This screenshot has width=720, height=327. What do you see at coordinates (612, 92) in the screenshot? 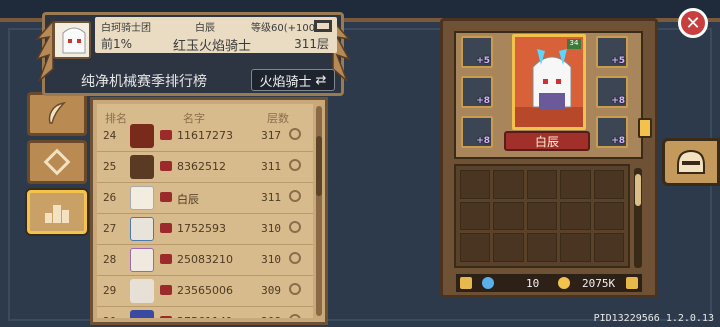
I see `equip-slot-pet-2: +8` at bounding box center [612, 92].